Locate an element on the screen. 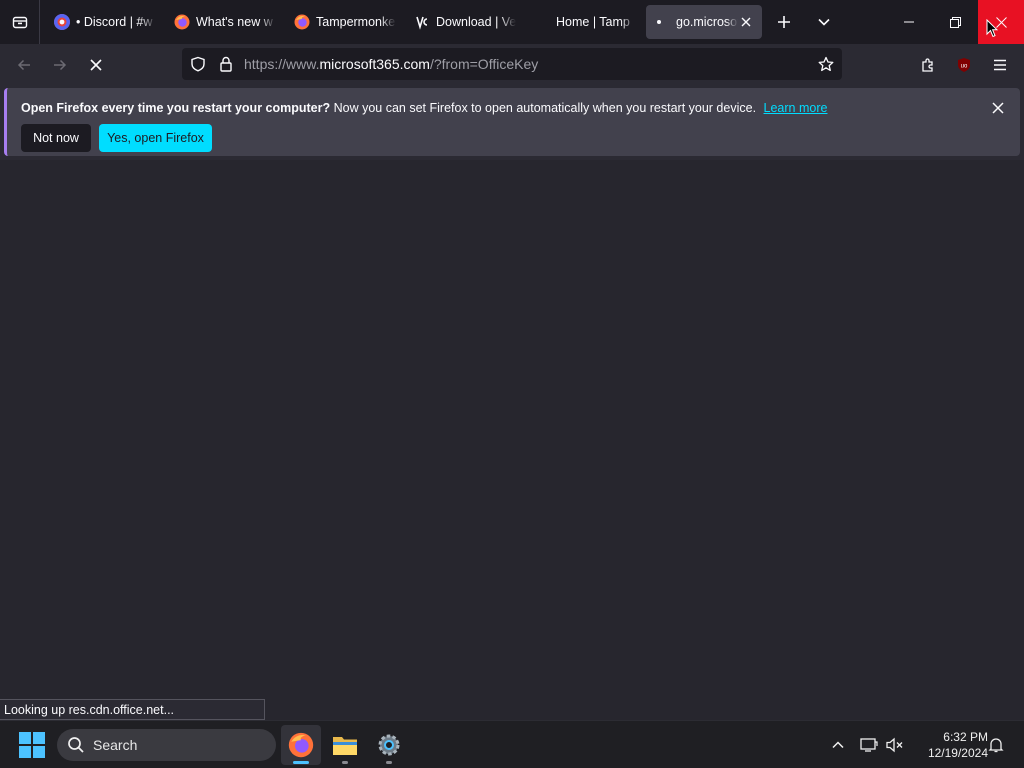 Image resolution: width=1024 pixels, height=768 pixels. minimize-icon is located at coordinates (909, 22).